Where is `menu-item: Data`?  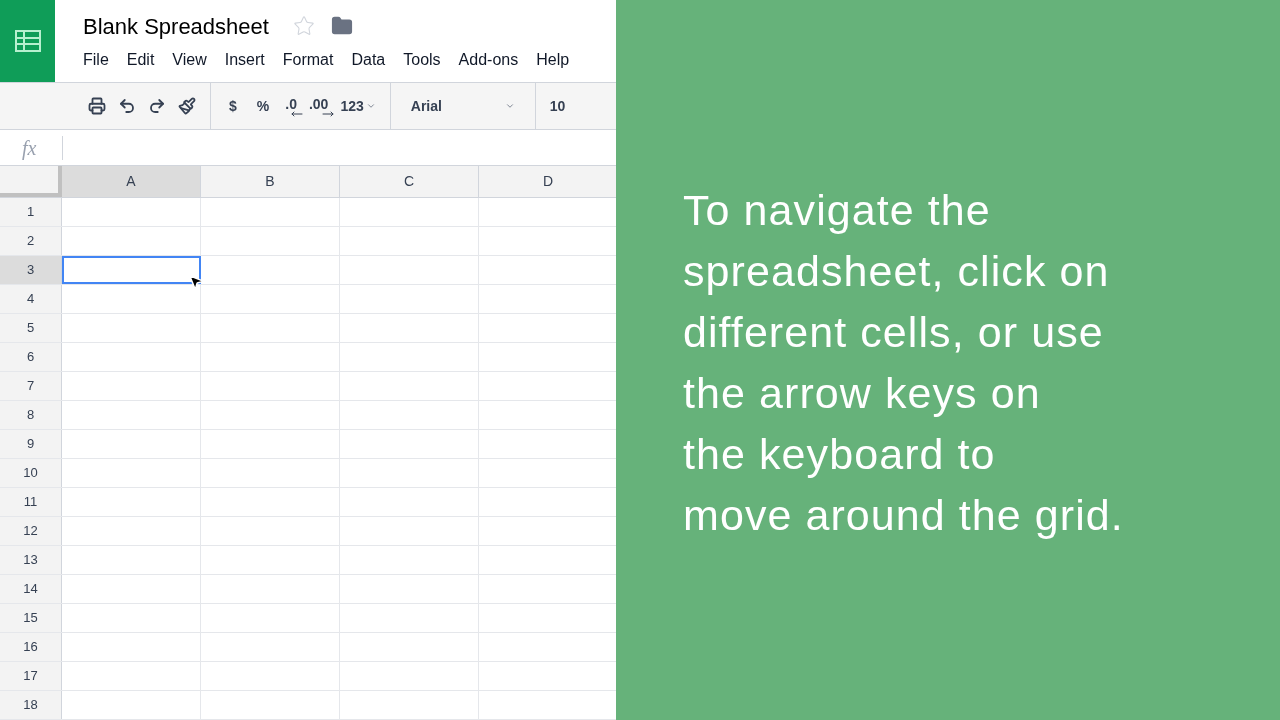 menu-item: Data is located at coordinates (368, 60).